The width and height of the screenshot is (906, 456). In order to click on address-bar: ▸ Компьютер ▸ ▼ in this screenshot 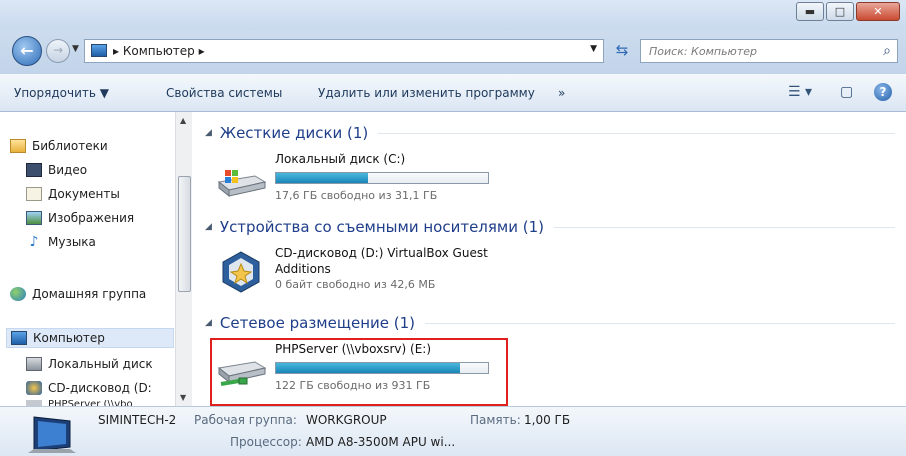, I will do `click(344, 51)`.